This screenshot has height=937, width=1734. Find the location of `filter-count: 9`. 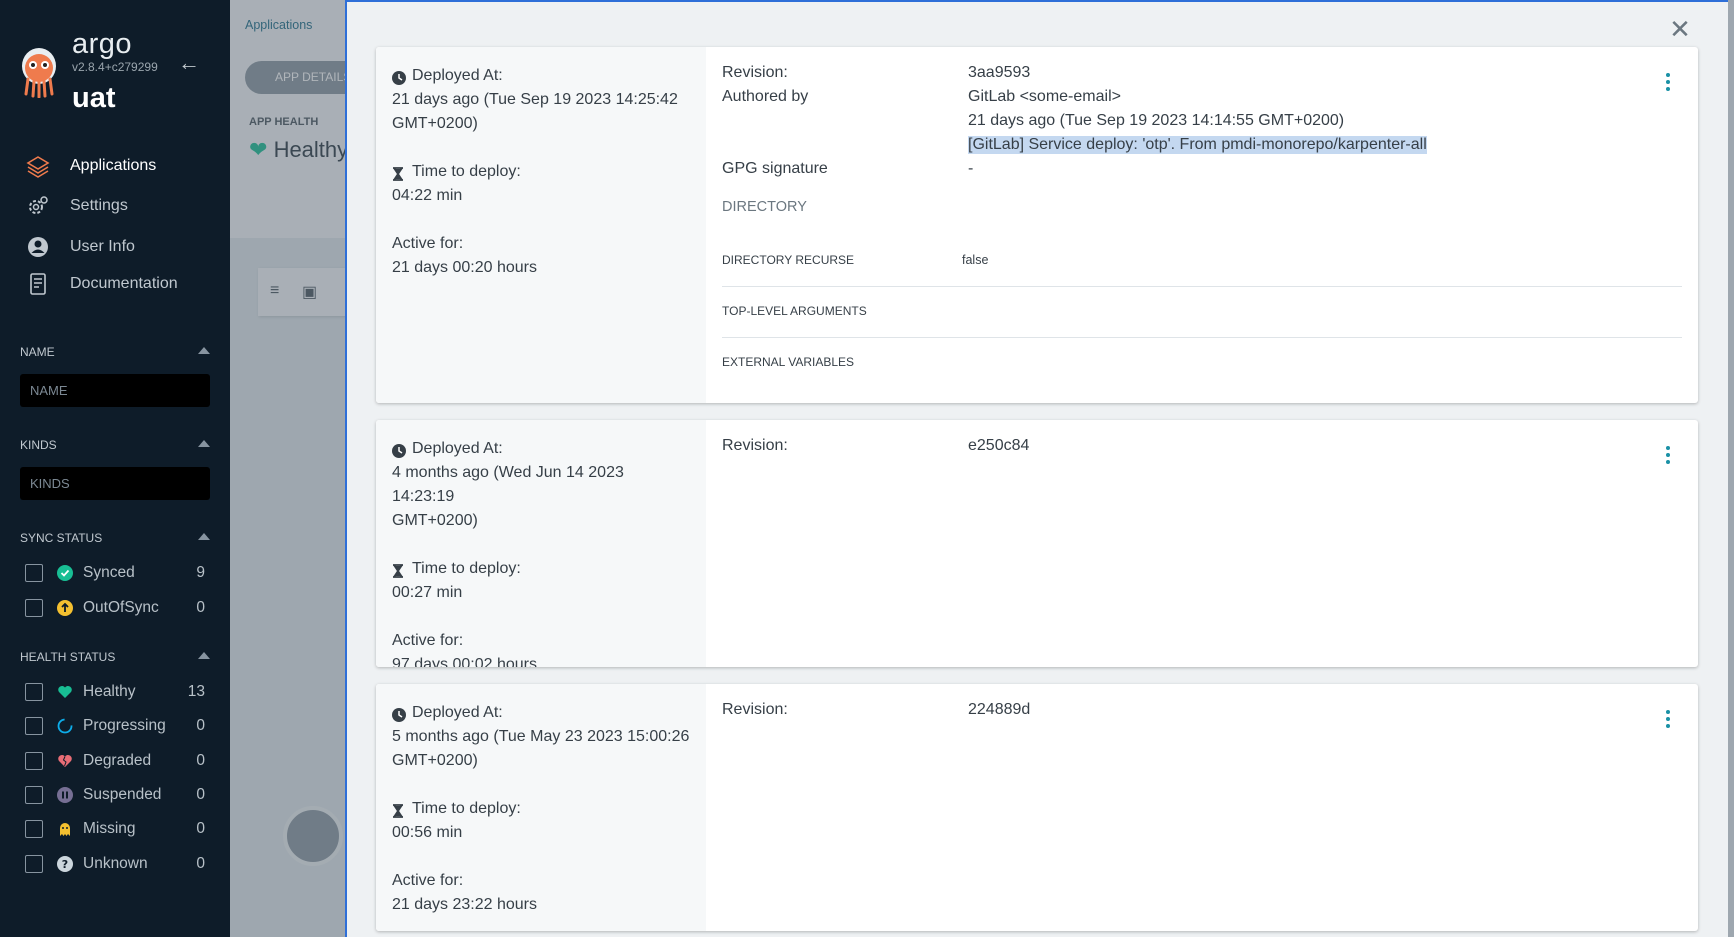

filter-count: 9 is located at coordinates (200, 572).